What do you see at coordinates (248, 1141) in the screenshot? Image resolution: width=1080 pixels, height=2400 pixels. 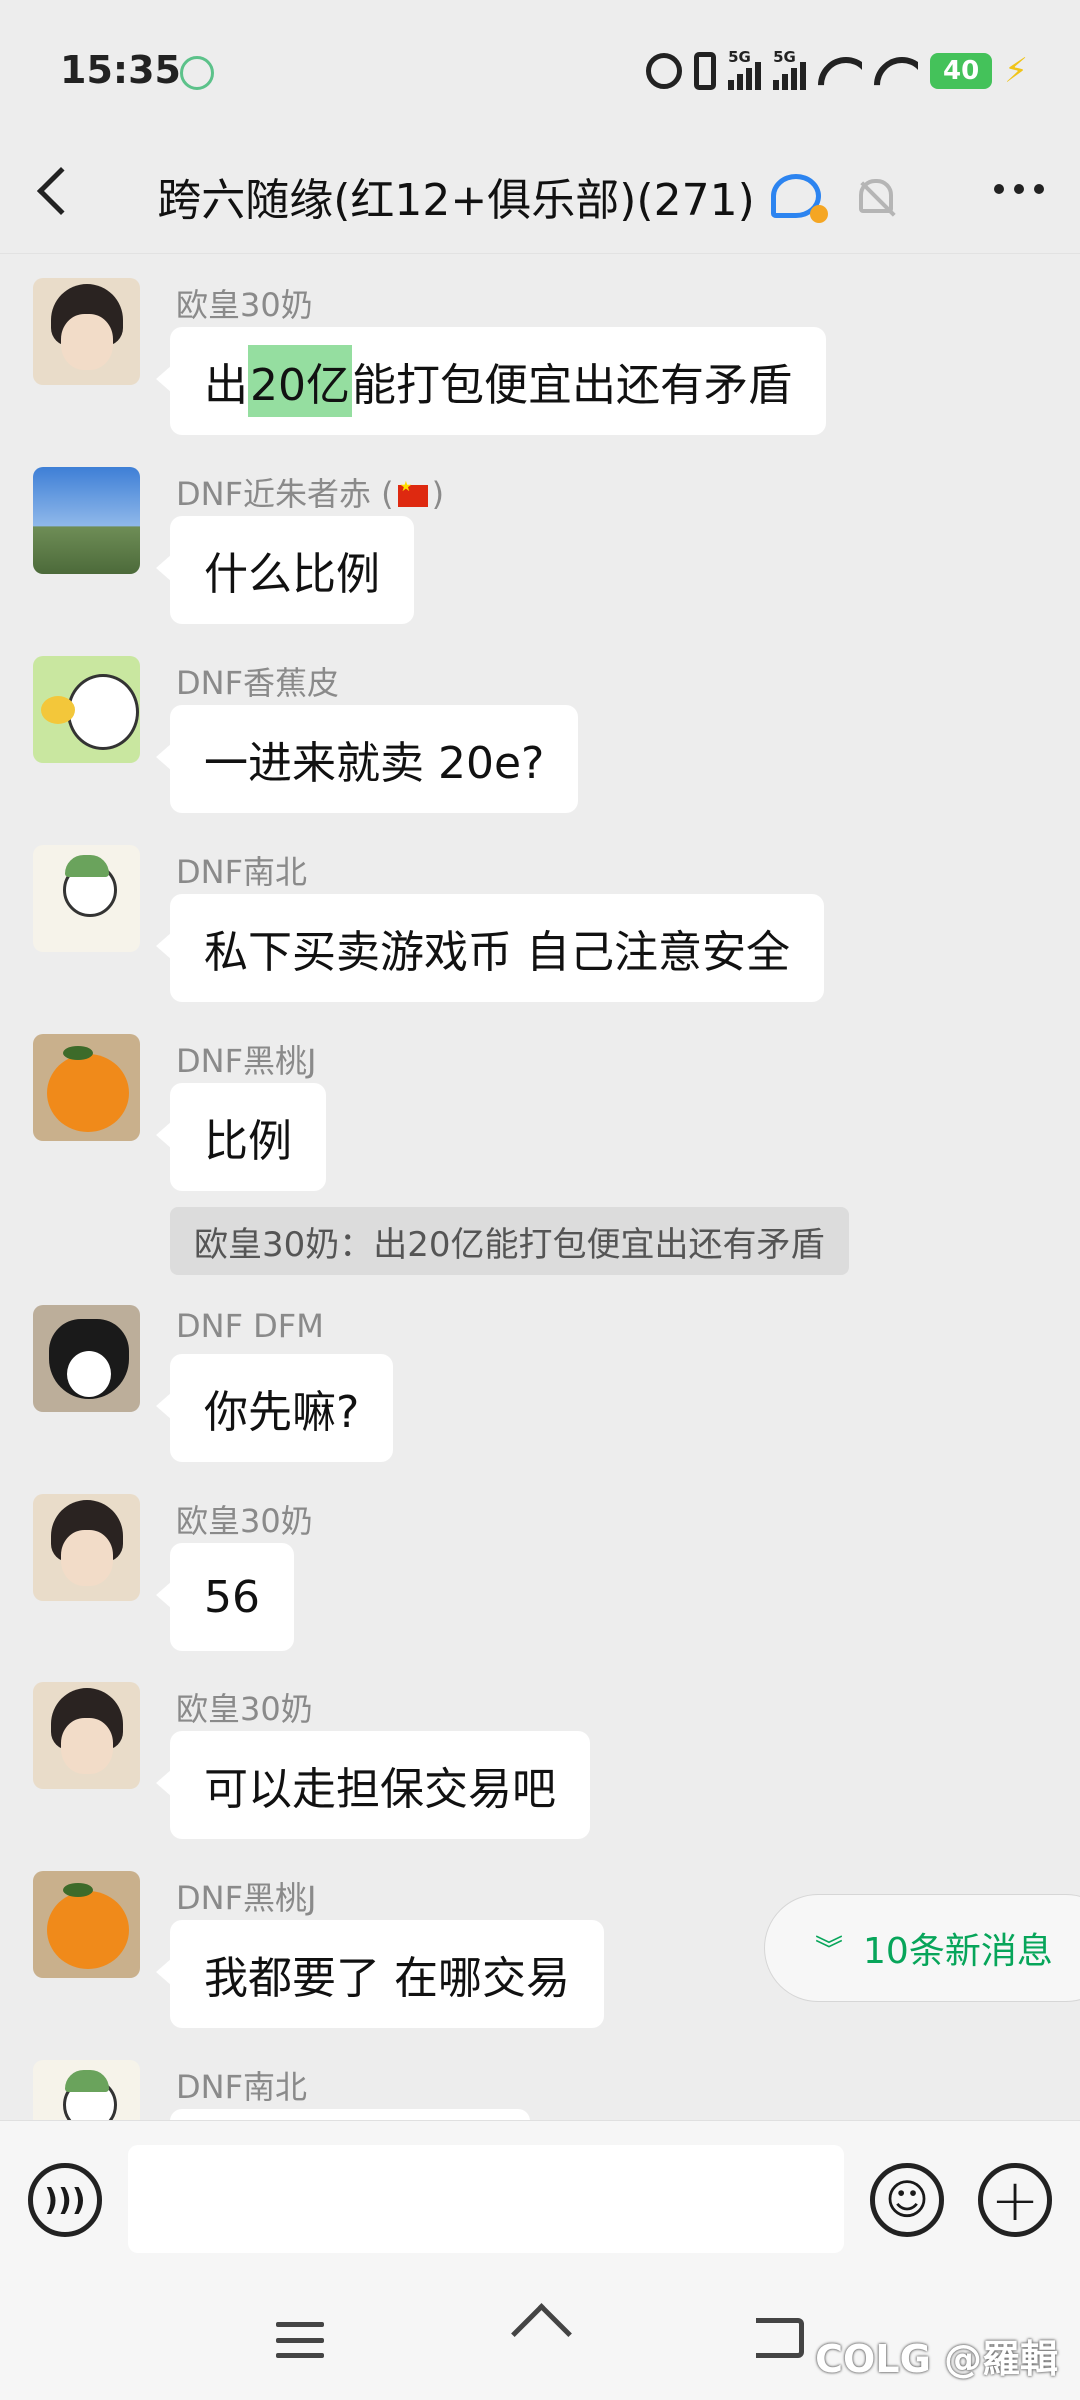 I see `message-text: 比例` at bounding box center [248, 1141].